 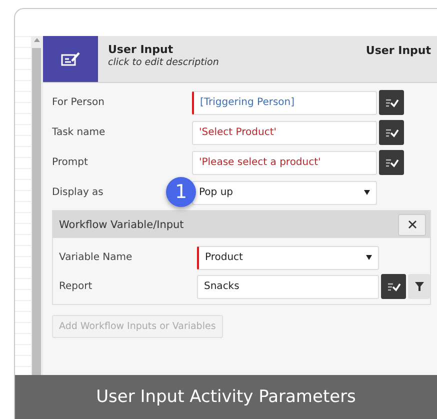 I want to click on input-field: 'Please select a product', so click(x=284, y=162).